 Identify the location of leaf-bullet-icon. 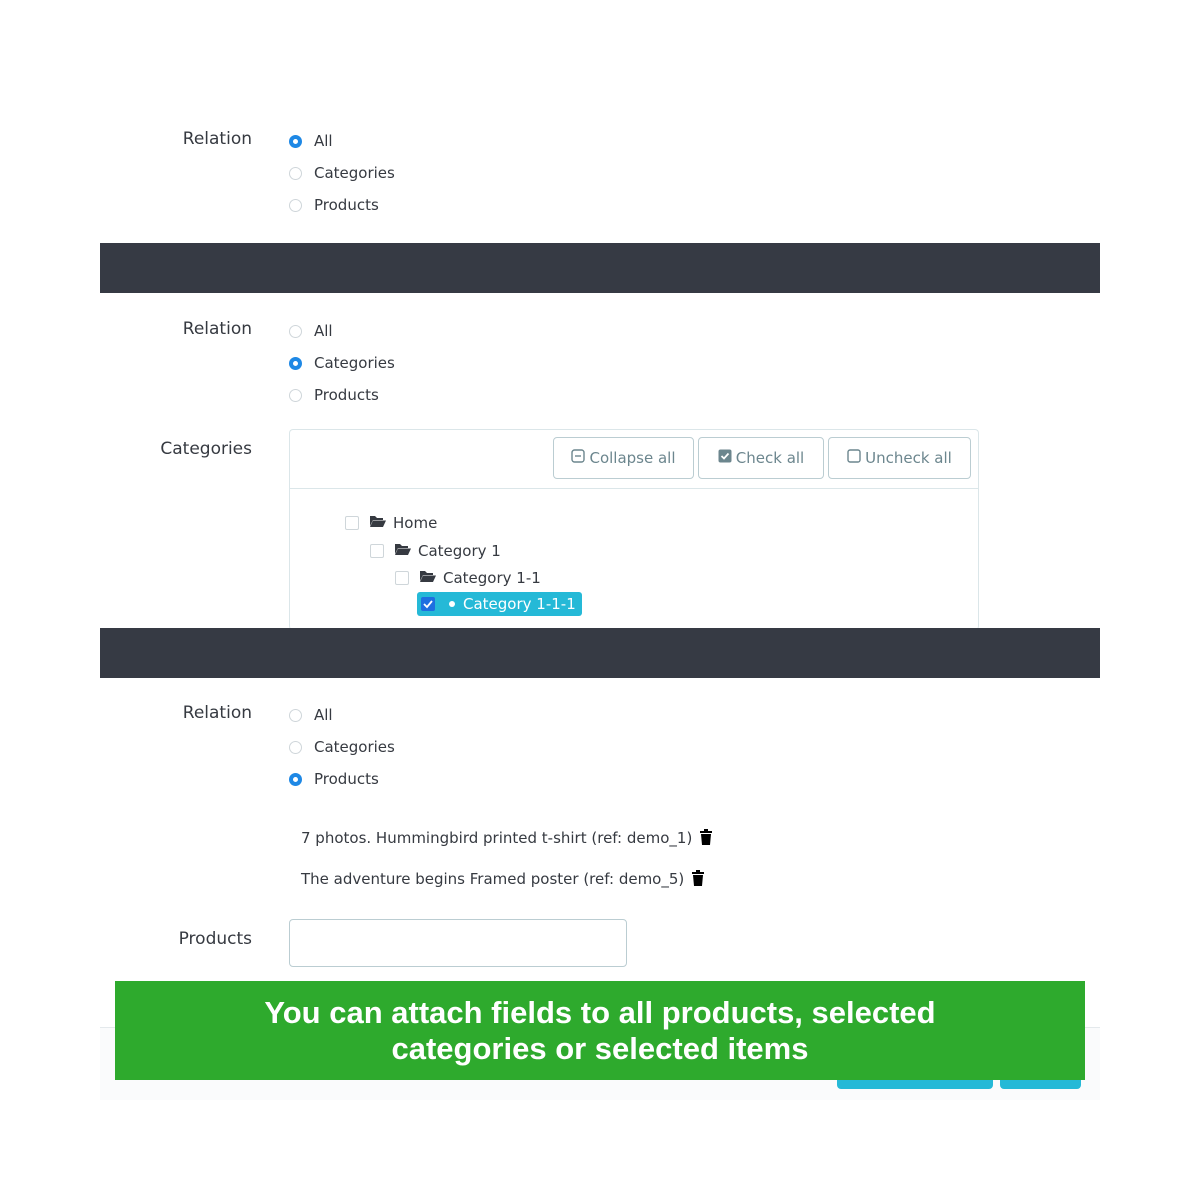
(452, 604).